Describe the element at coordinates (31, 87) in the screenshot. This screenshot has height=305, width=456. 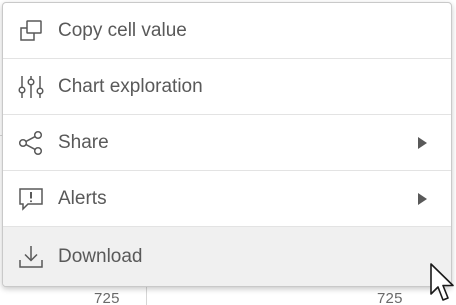
I see `sliders-icon` at that location.